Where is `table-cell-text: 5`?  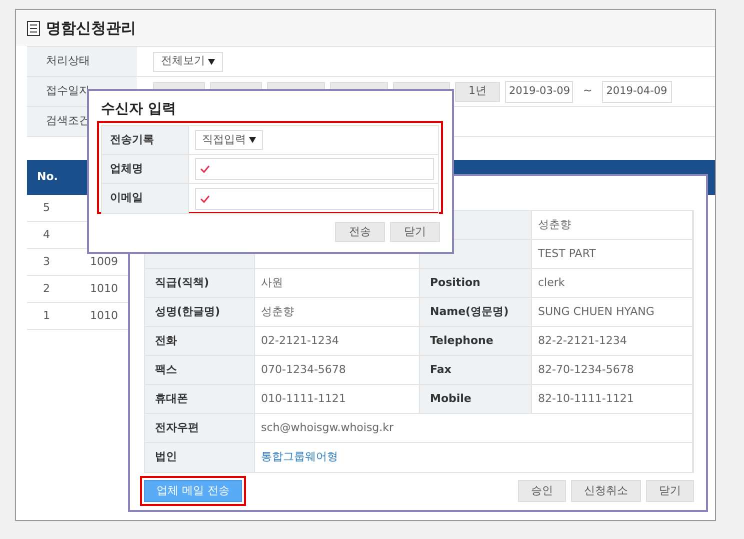
table-cell-text: 5 is located at coordinates (46, 208).